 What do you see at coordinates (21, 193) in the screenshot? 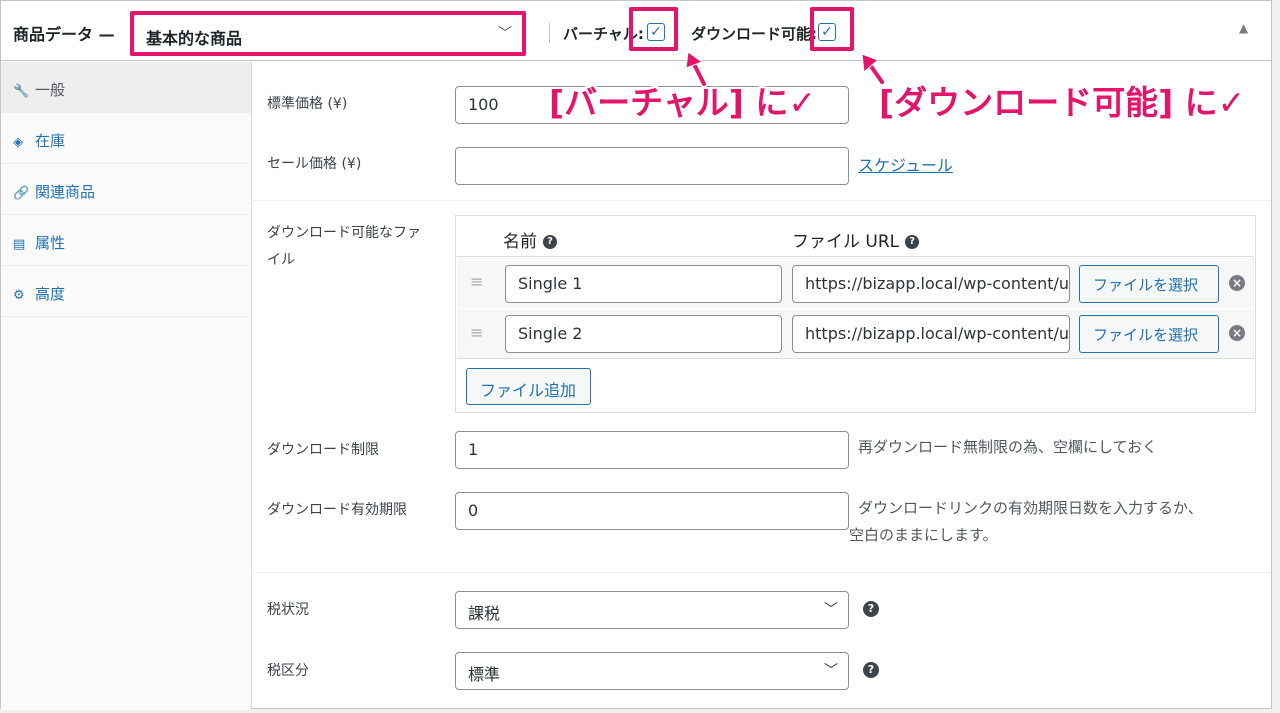
I see `link-icon: 🔗` at bounding box center [21, 193].